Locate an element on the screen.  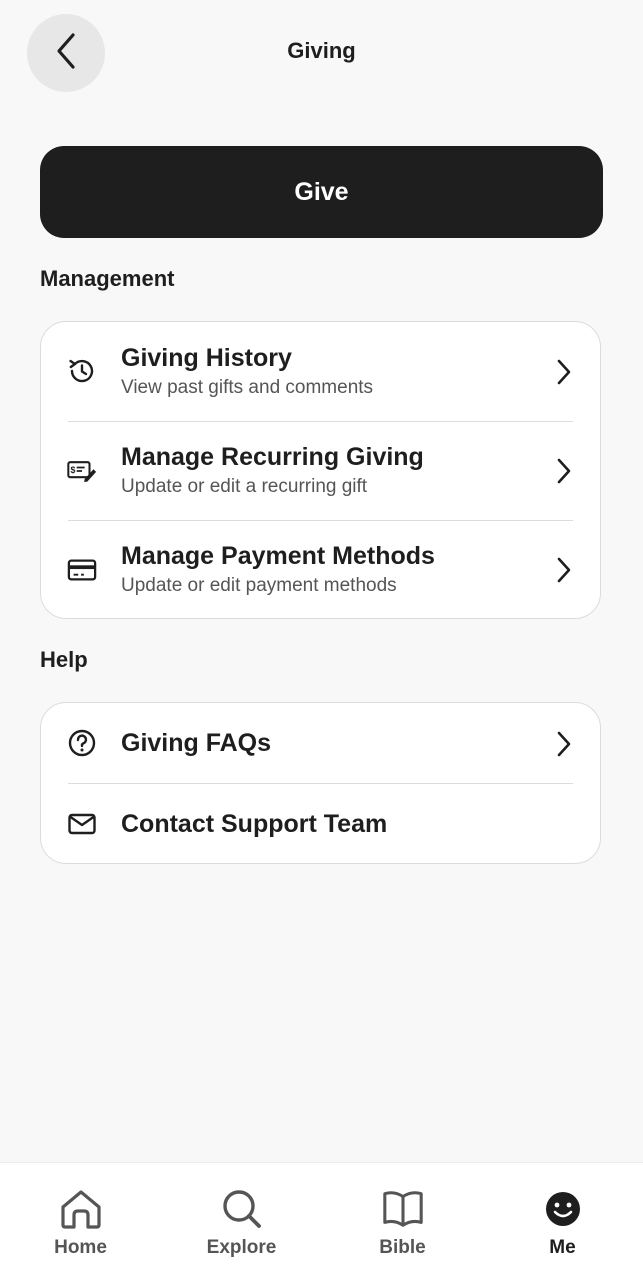
giving-faqs-title: Giving FAQs is located at coordinates (196, 743).